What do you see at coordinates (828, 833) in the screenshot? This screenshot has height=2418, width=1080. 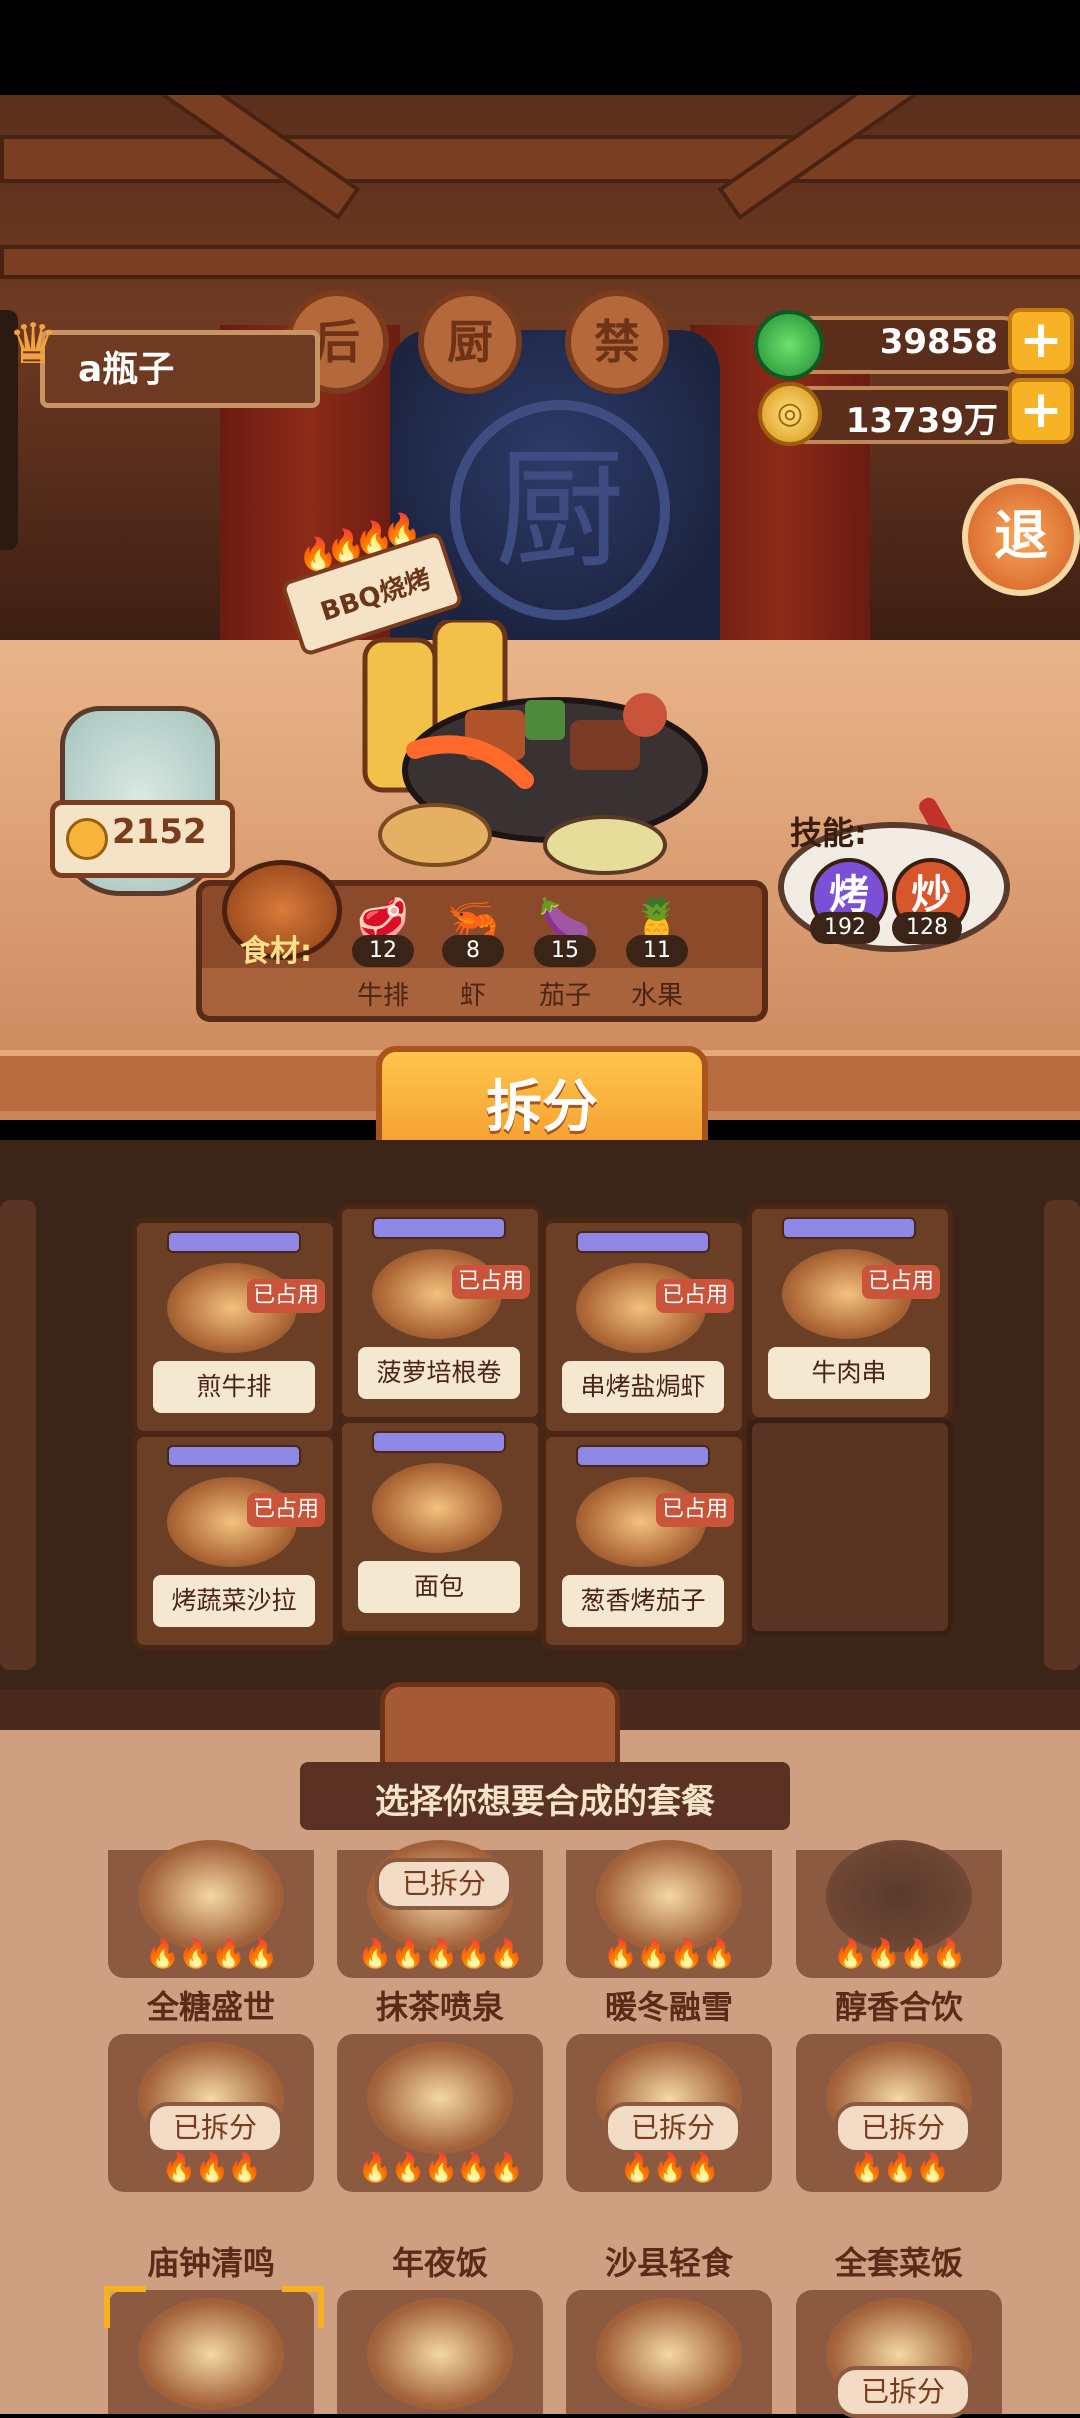 I see `skill-title: 技能:` at bounding box center [828, 833].